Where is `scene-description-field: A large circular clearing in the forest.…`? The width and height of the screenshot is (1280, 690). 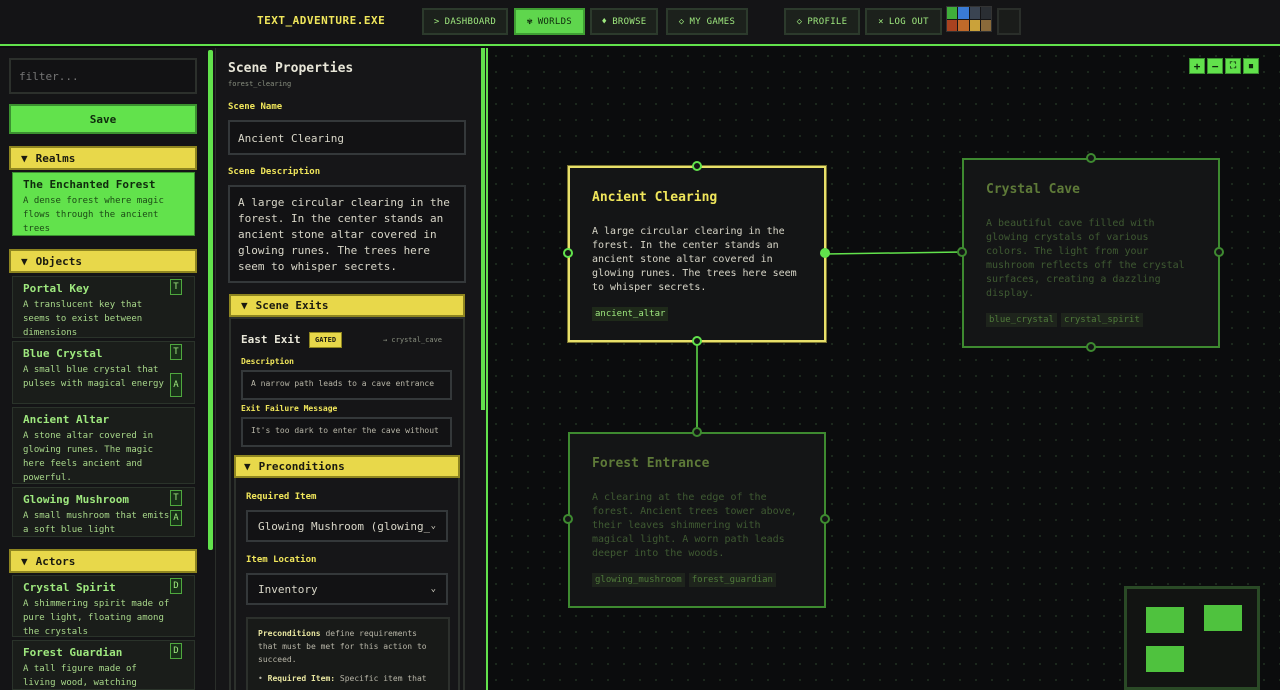 scene-description-field: A large circular clearing in the forest.… is located at coordinates (347, 234).